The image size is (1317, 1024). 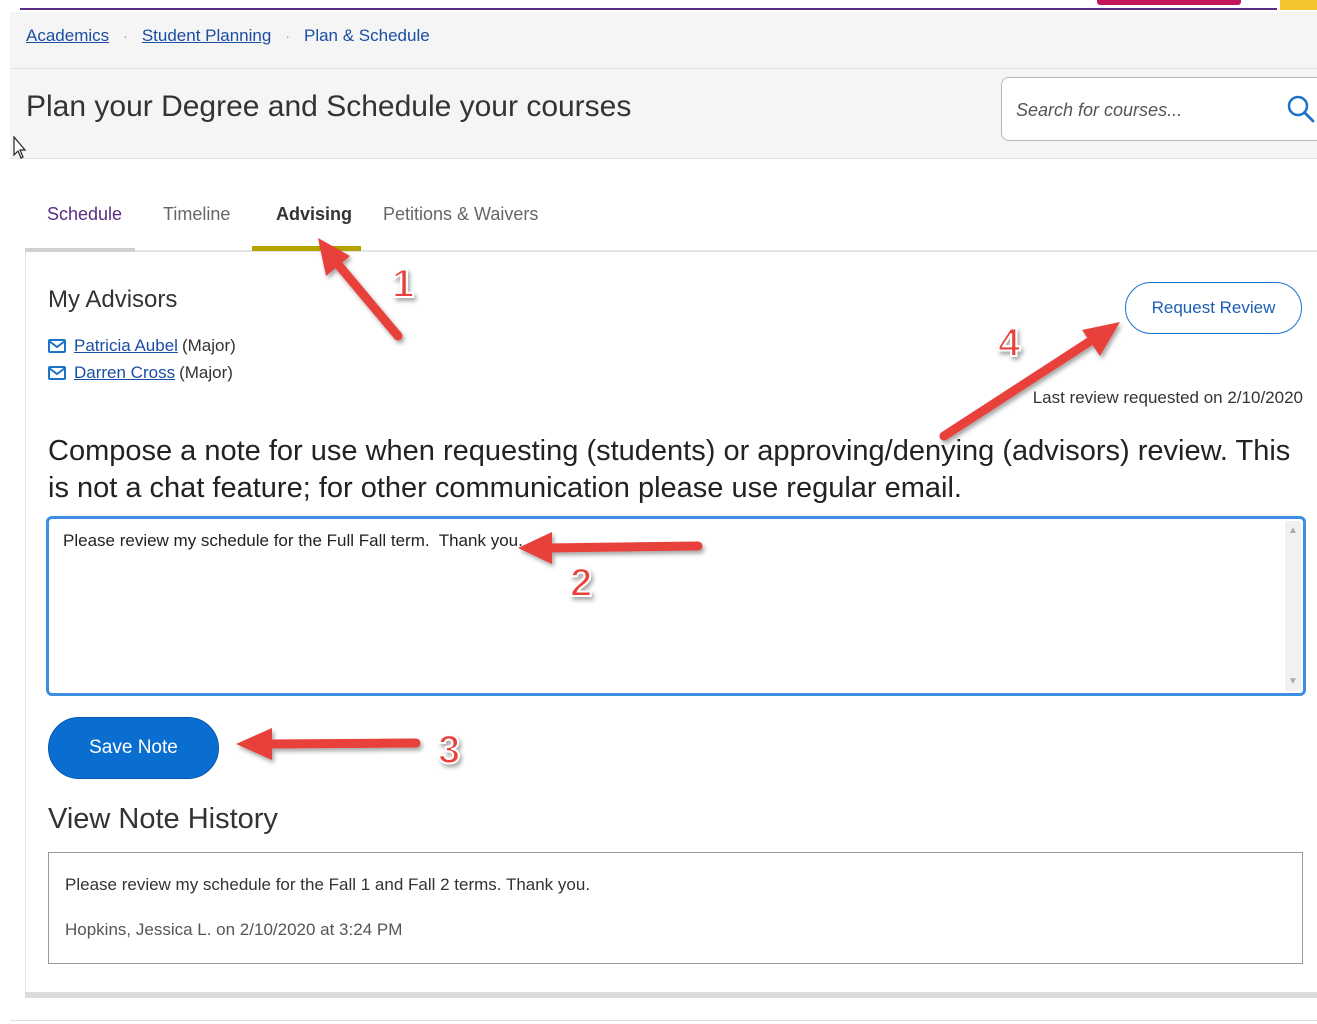 What do you see at coordinates (1298, 5) in the screenshot?
I see `top-gold-accent` at bounding box center [1298, 5].